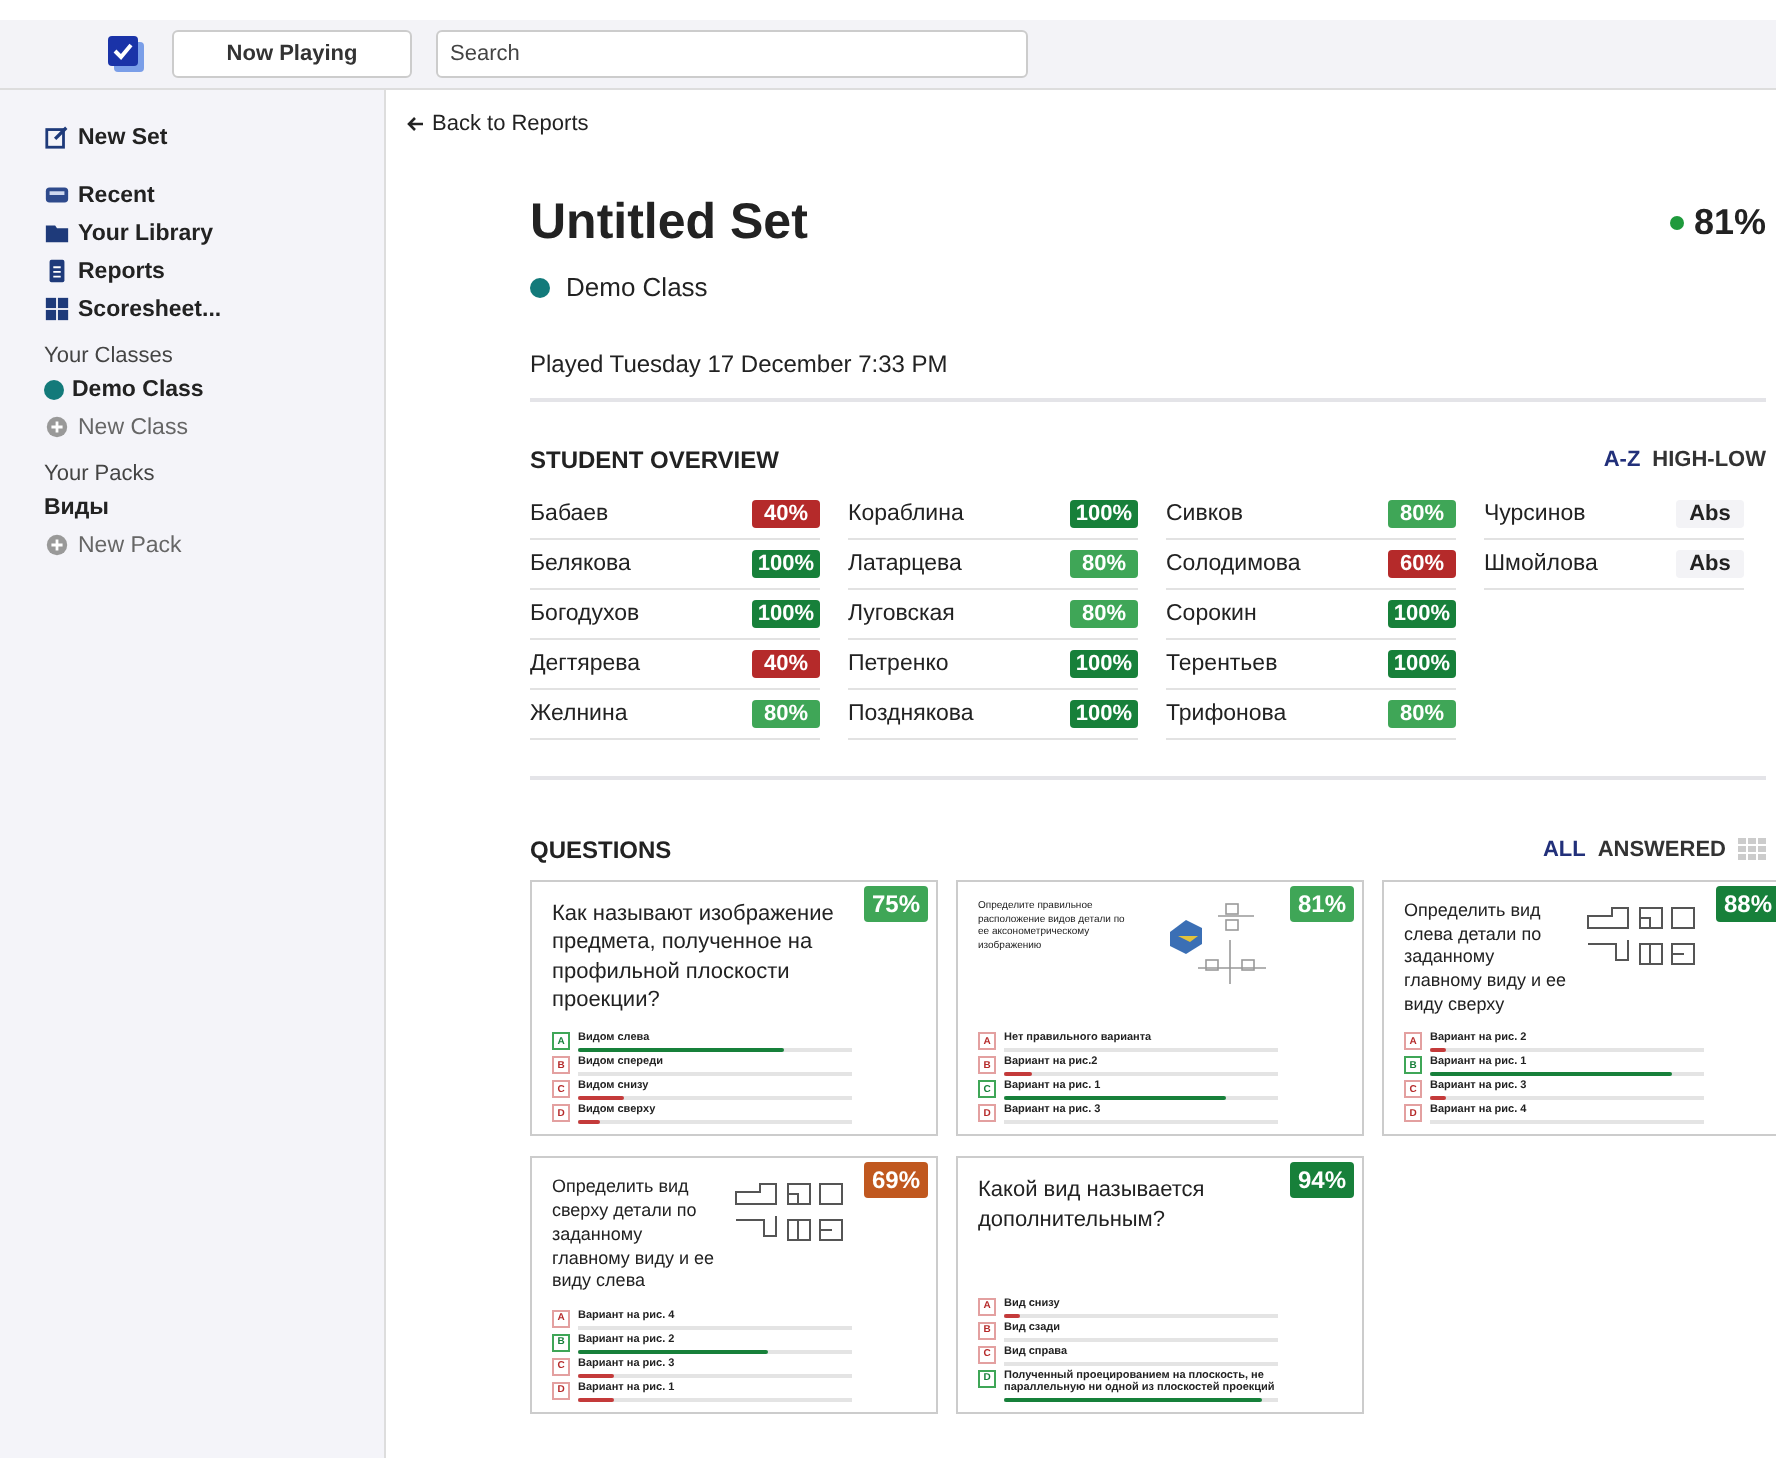  Describe the element at coordinates (1676, 223) in the screenshot. I see `score-dot` at that location.